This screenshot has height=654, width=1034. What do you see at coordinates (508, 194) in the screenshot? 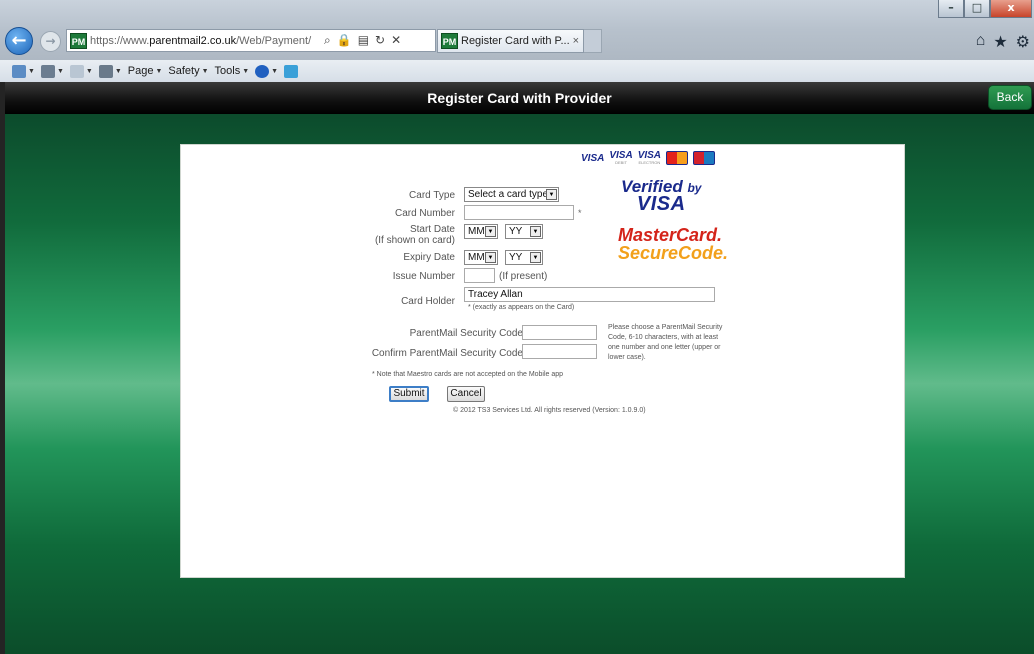
I see `card-type-value: Select a card type` at bounding box center [508, 194].